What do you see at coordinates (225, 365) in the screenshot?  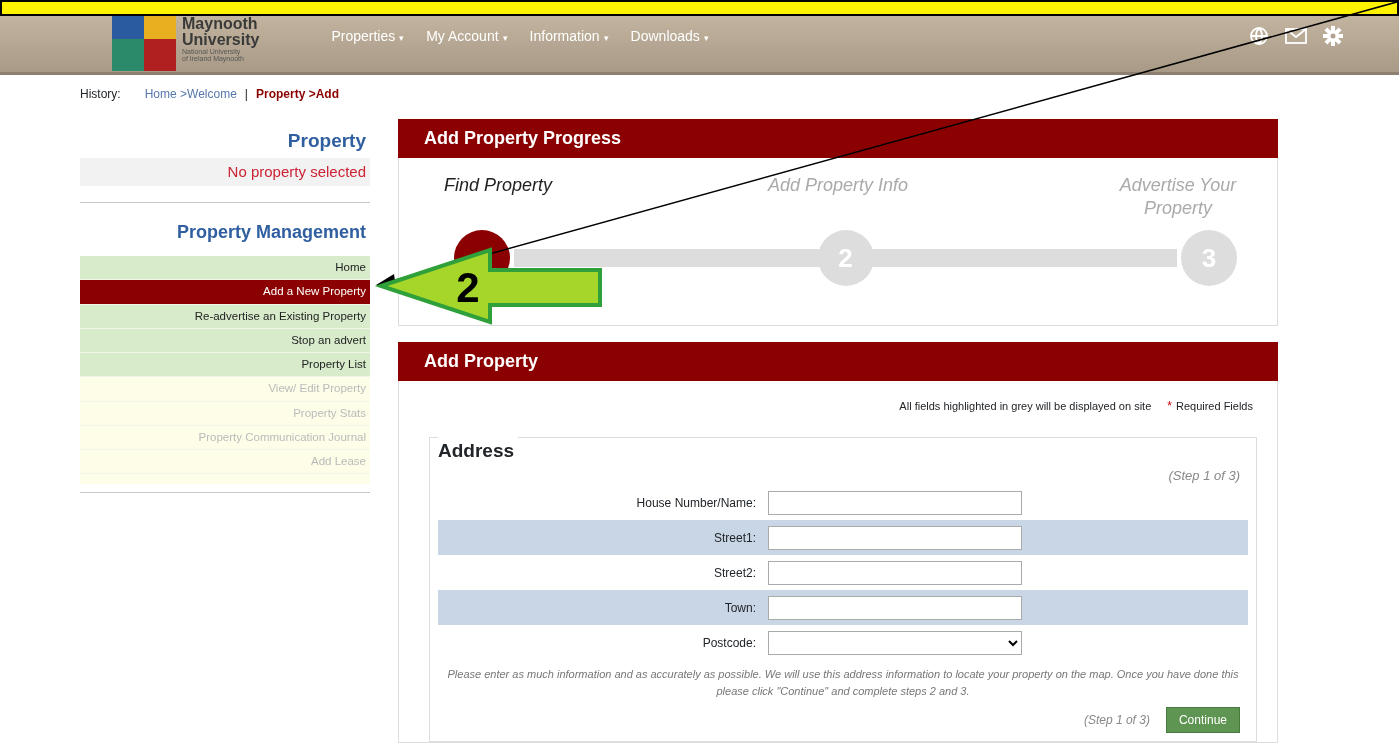 I see `sidebar-item: Property List` at bounding box center [225, 365].